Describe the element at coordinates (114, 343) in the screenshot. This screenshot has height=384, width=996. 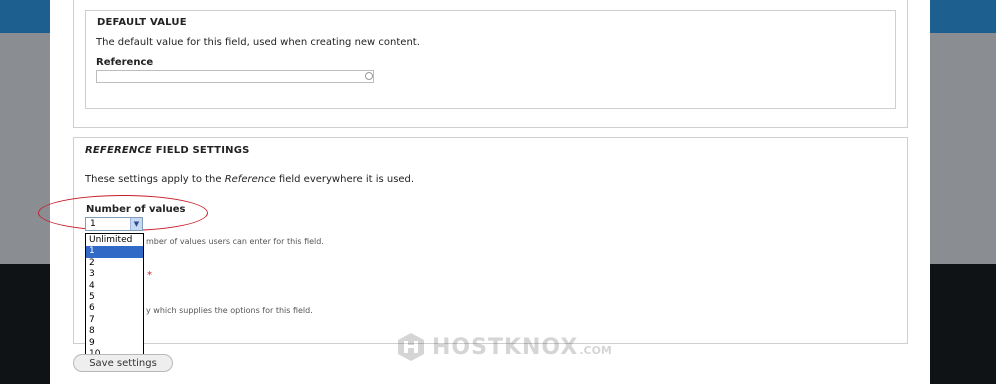
I see `dropdown-option: 9` at that location.